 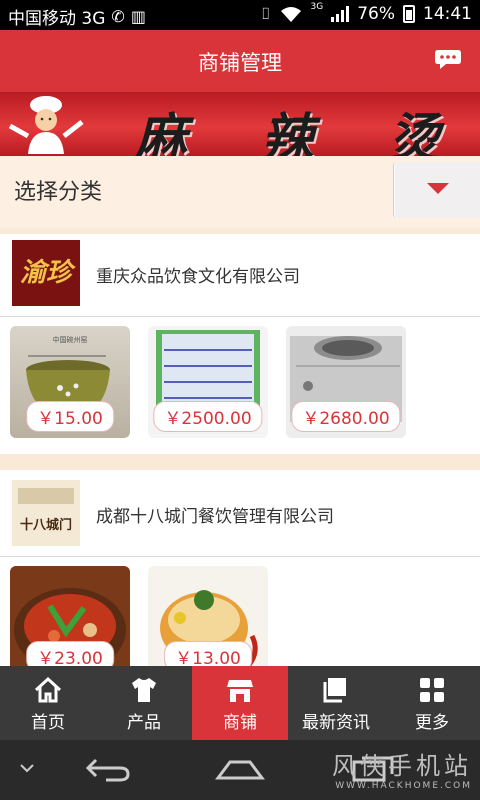 I want to click on nav-item-home: 首页, so click(x=48, y=703).